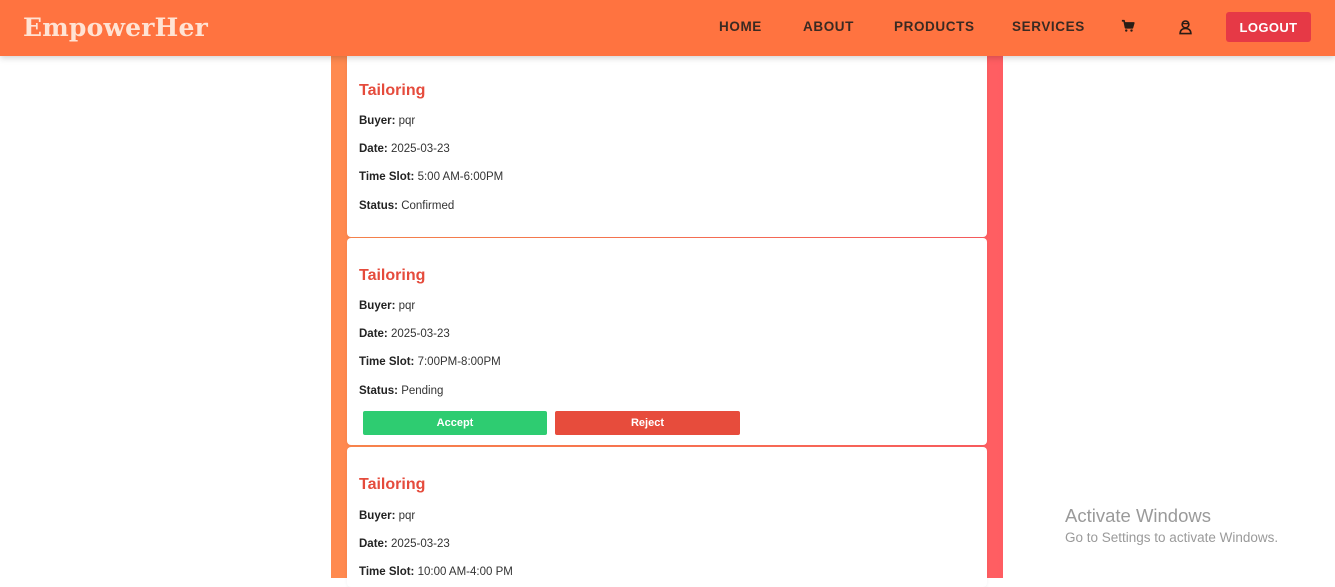 The image size is (1335, 587). What do you see at coordinates (422, 391) in the screenshot?
I see `status-value: Pending` at bounding box center [422, 391].